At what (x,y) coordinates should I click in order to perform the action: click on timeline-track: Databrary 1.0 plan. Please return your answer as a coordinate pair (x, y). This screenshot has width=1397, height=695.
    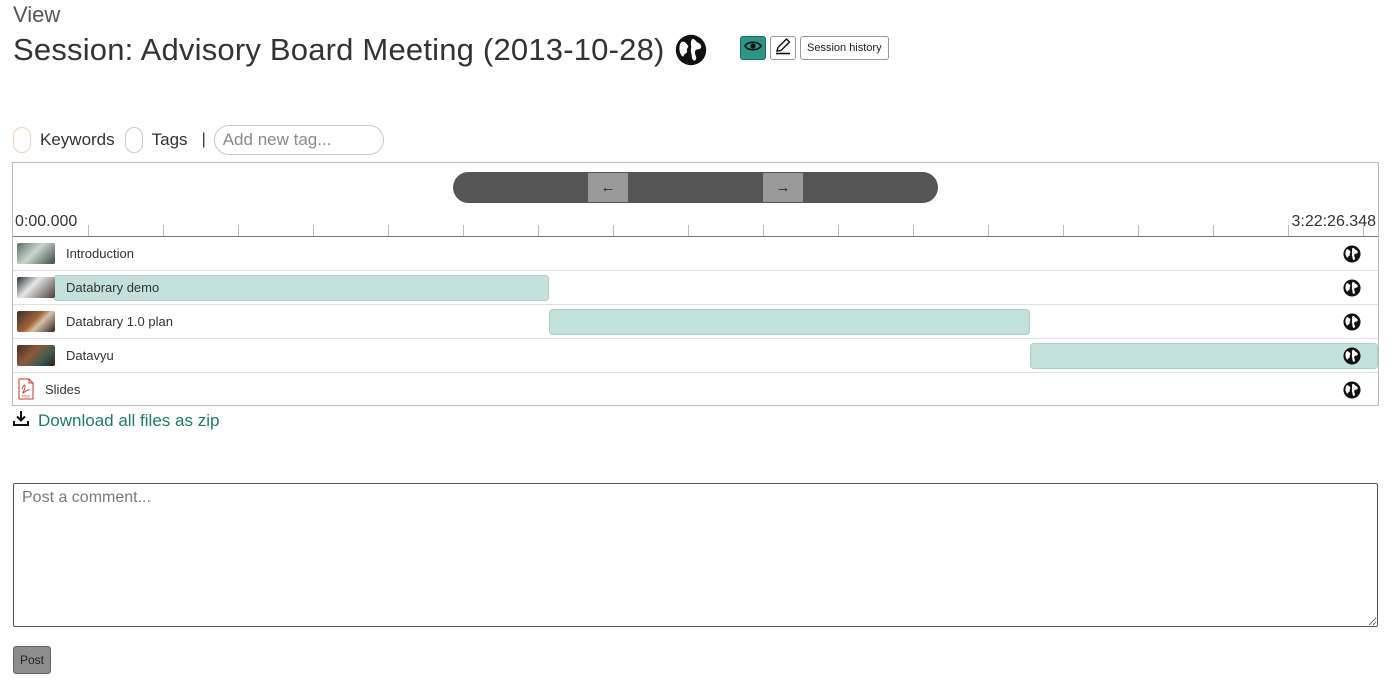
    Looking at the image, I should click on (695, 322).